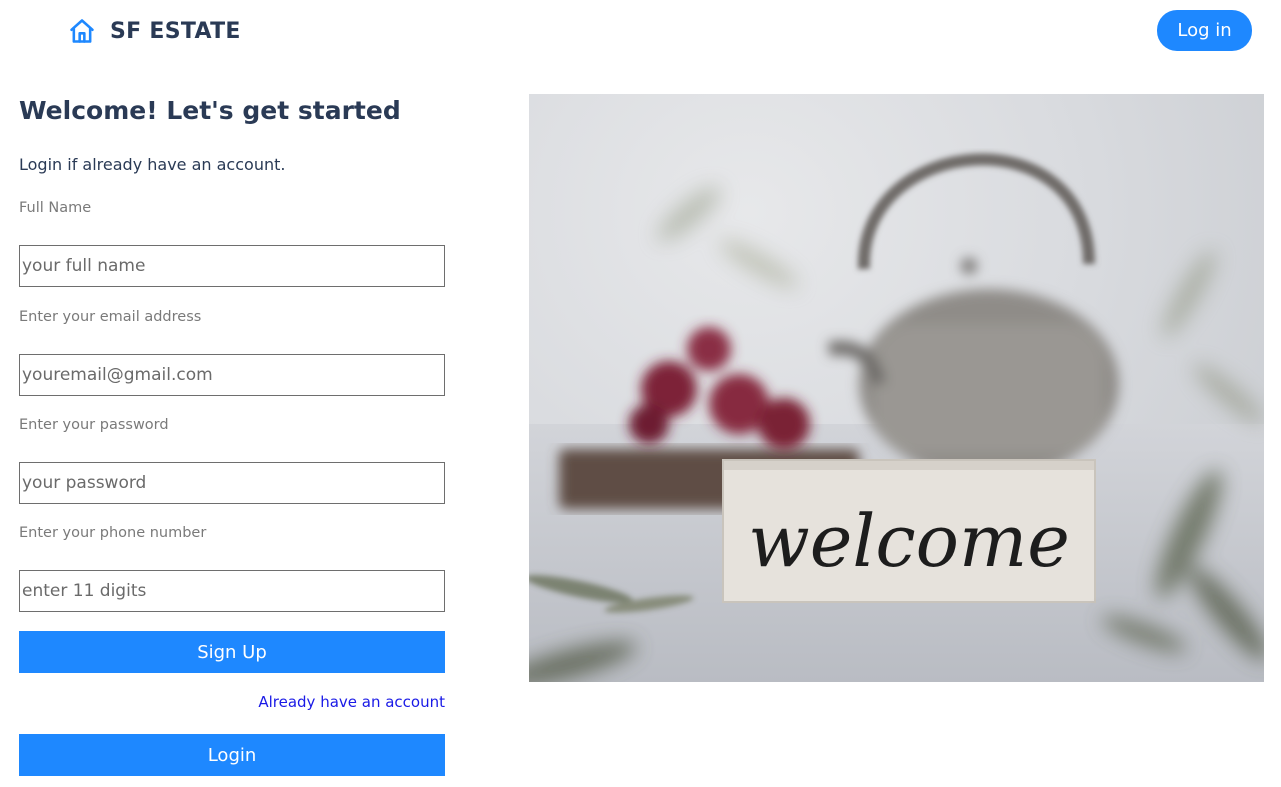  I want to click on phone-label: Enter your phone number, so click(113, 533).